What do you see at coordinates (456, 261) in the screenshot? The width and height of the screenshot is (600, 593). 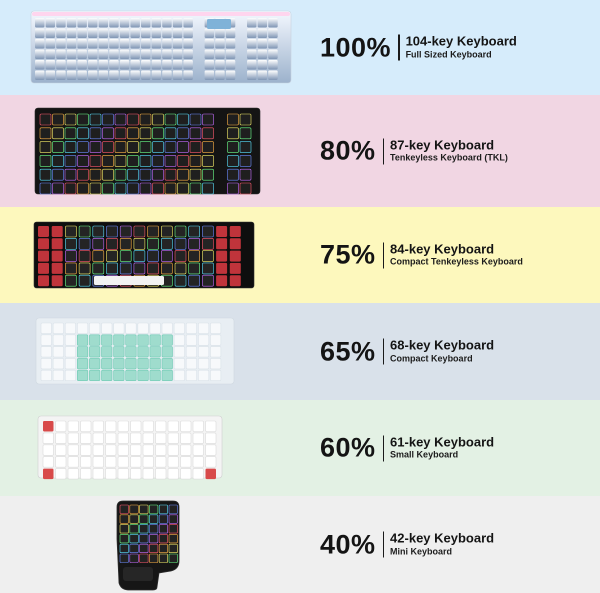 I see `size-description: Compact Tenkeyless Keyboard` at bounding box center [456, 261].